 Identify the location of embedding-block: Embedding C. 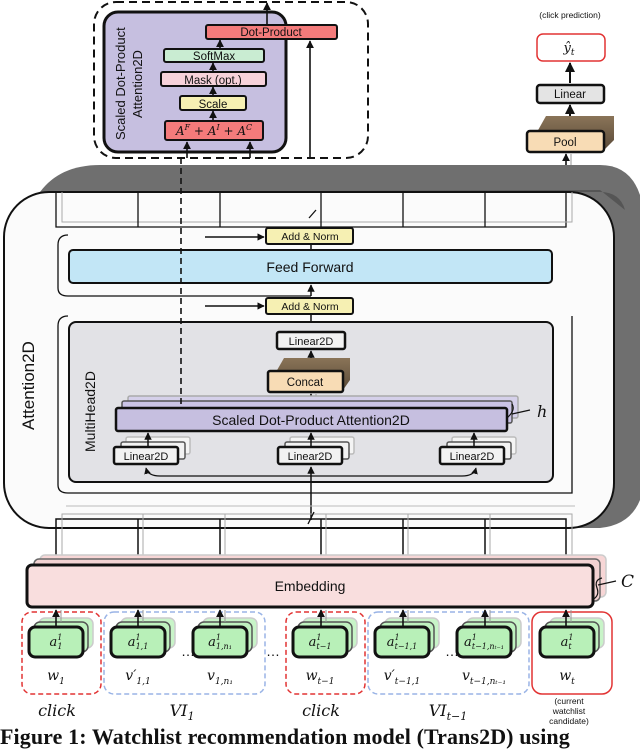
(329, 581).